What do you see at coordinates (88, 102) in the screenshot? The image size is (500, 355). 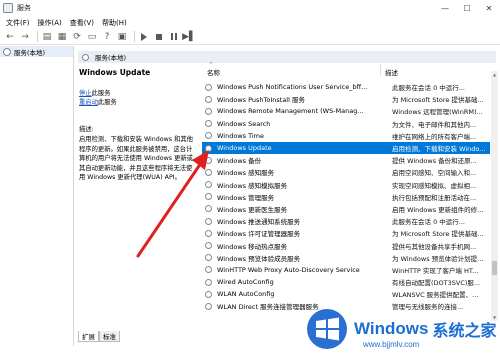 I see `restart-service-link: 重启动` at bounding box center [88, 102].